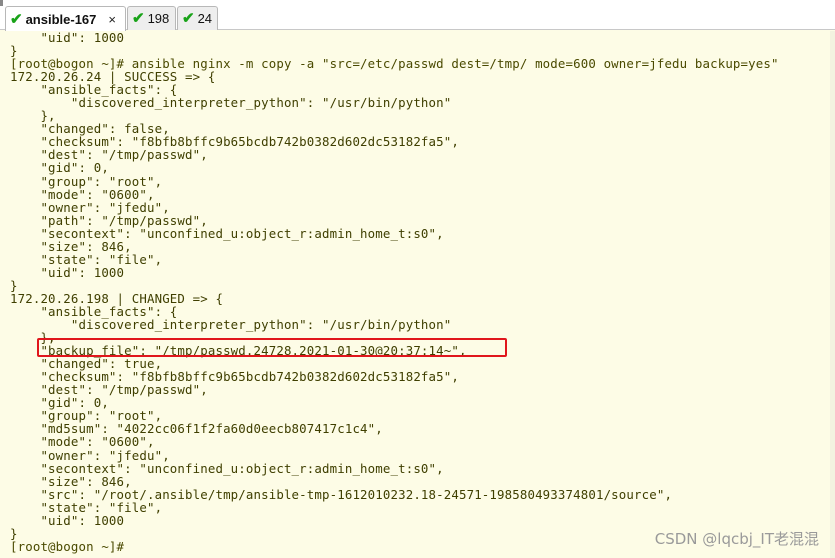 Image resolution: width=835 pixels, height=558 pixels. I want to click on terminal-line: }, so click(14, 285).